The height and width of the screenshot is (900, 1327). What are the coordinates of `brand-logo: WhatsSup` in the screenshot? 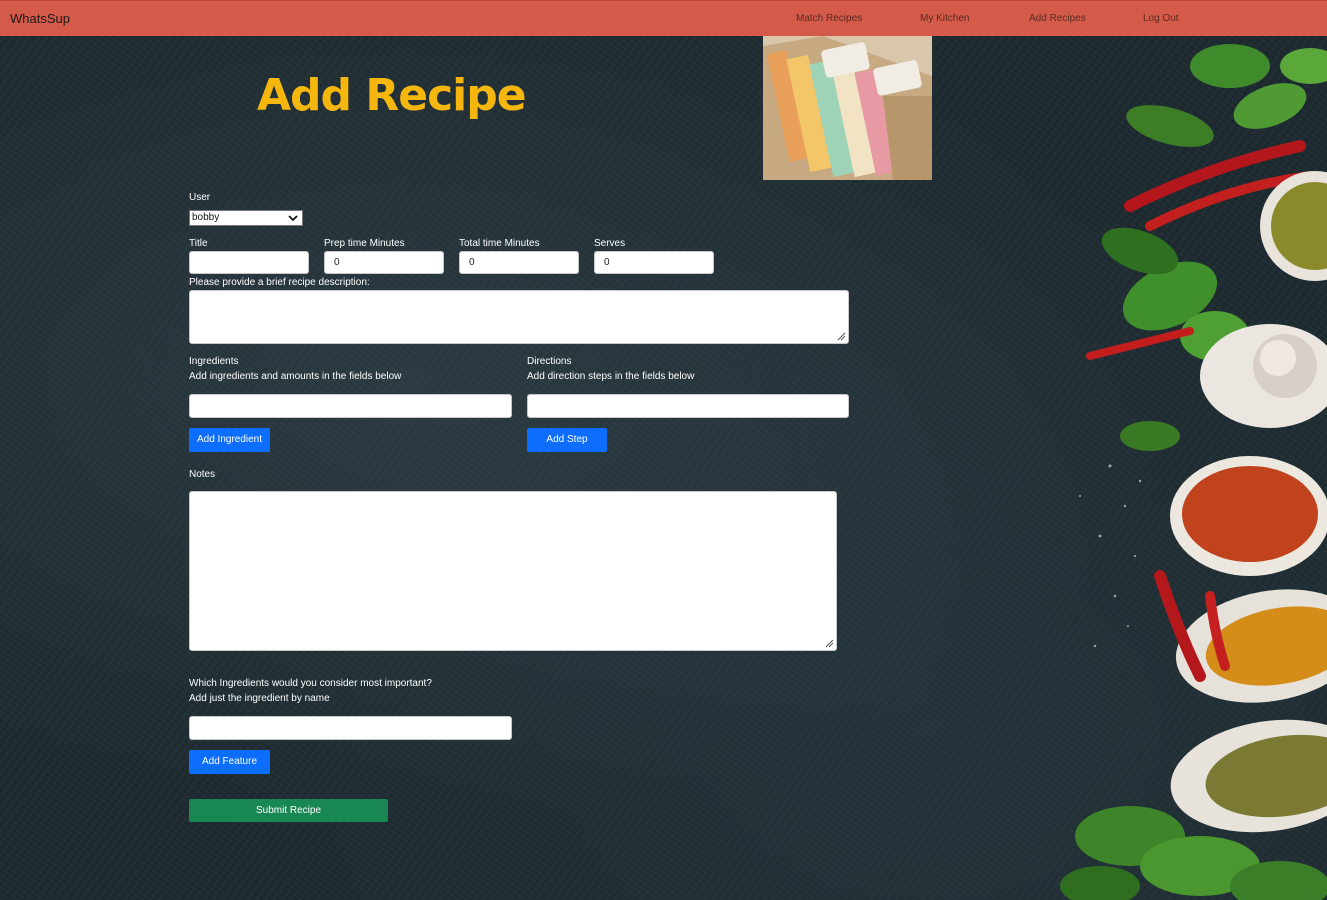 It's located at (40, 18).